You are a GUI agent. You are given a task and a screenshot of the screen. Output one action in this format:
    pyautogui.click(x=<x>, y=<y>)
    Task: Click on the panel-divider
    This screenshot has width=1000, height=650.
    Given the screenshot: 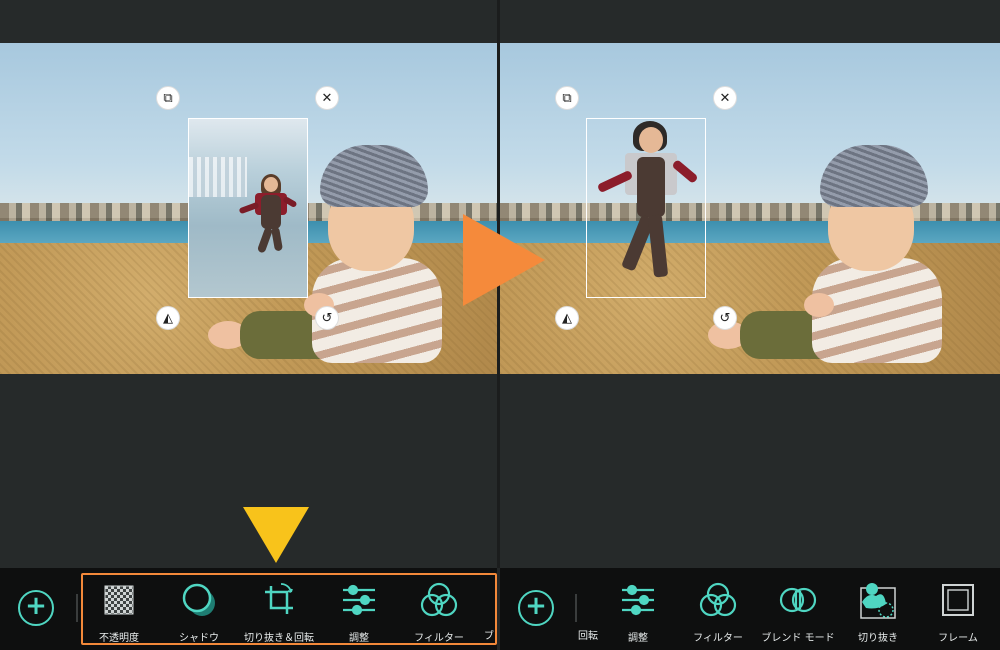 What is the action you would take?
    pyautogui.click(x=498, y=325)
    